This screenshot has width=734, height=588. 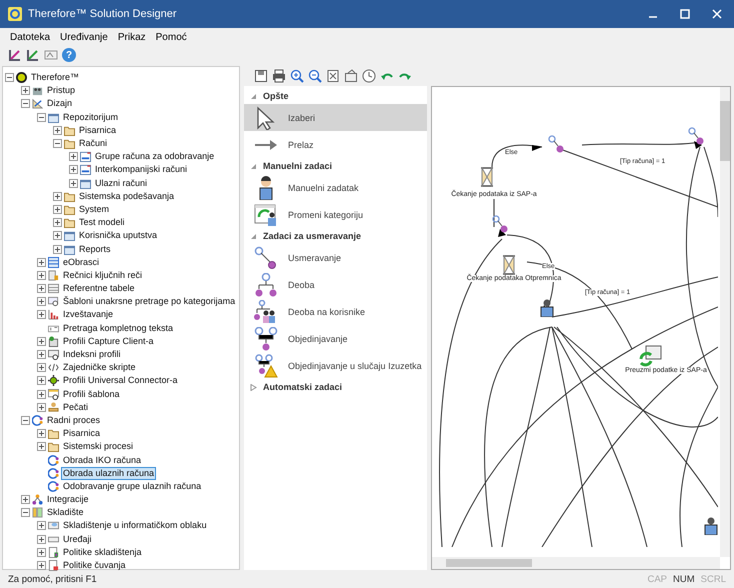 What do you see at coordinates (335, 338) in the screenshot?
I see `toolbox-item: Objedinjavanje` at bounding box center [335, 338].